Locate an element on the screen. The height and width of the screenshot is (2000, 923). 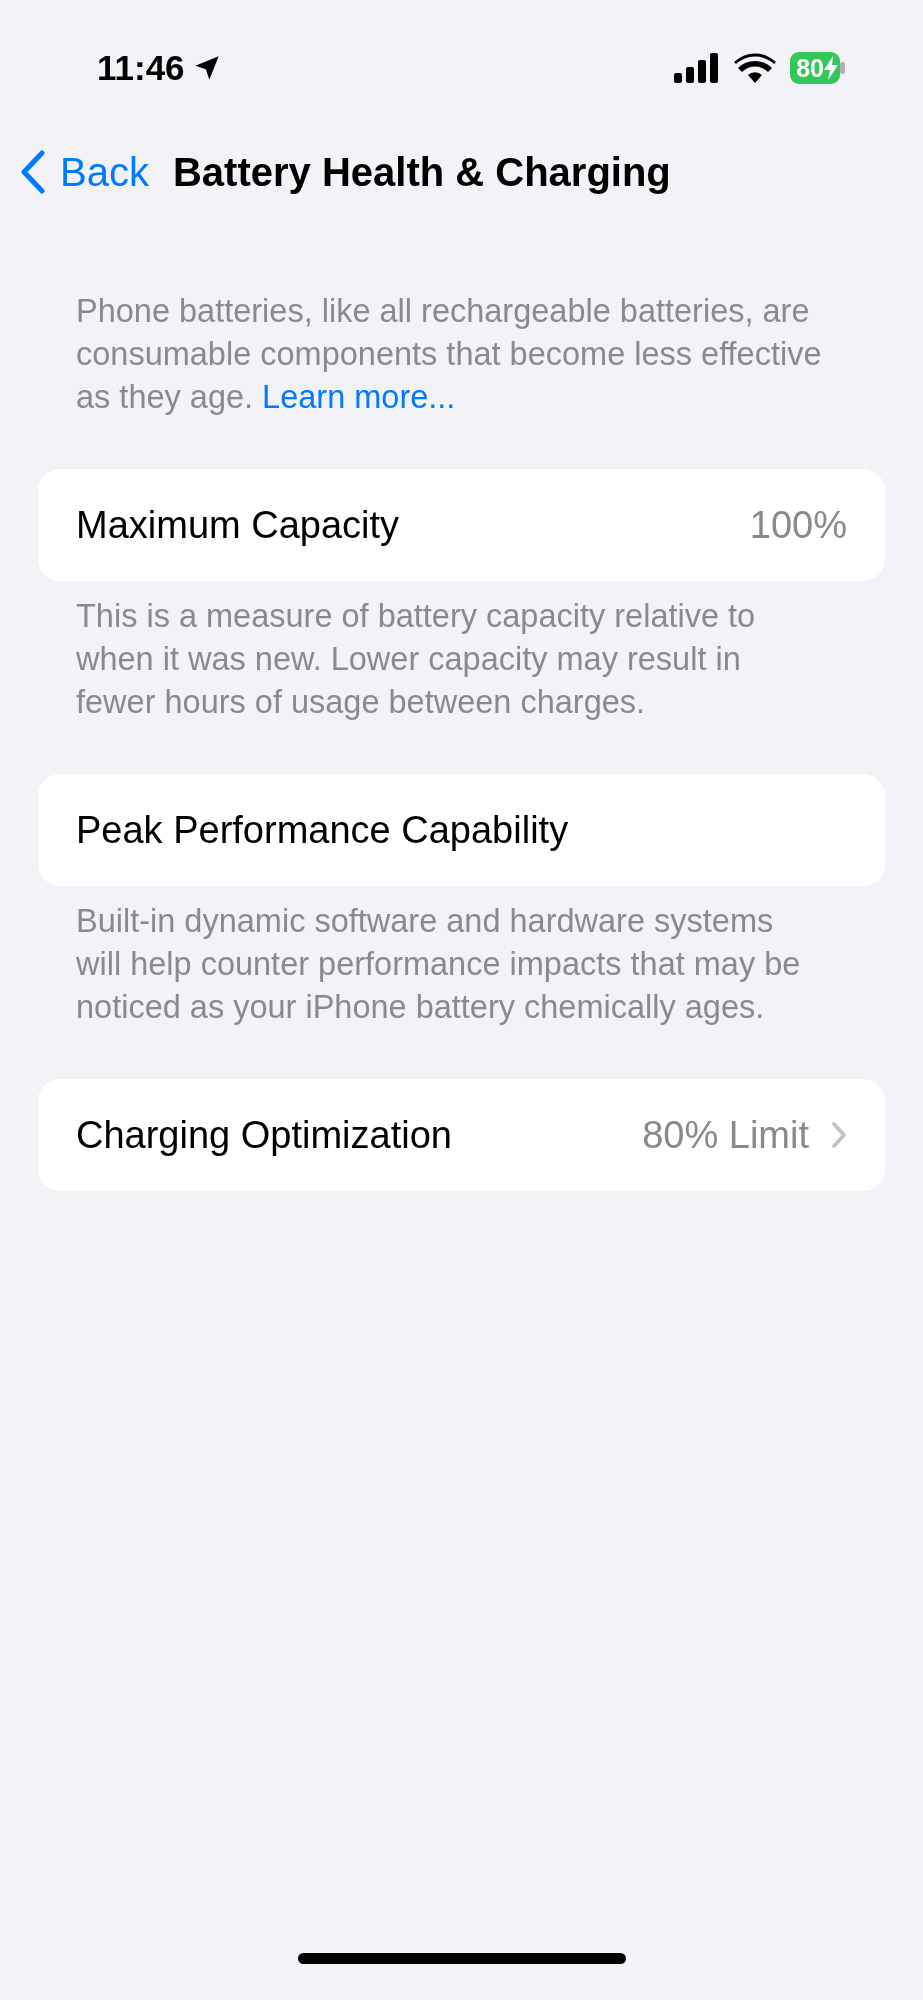
chevron-left-icon is located at coordinates (33, 172).